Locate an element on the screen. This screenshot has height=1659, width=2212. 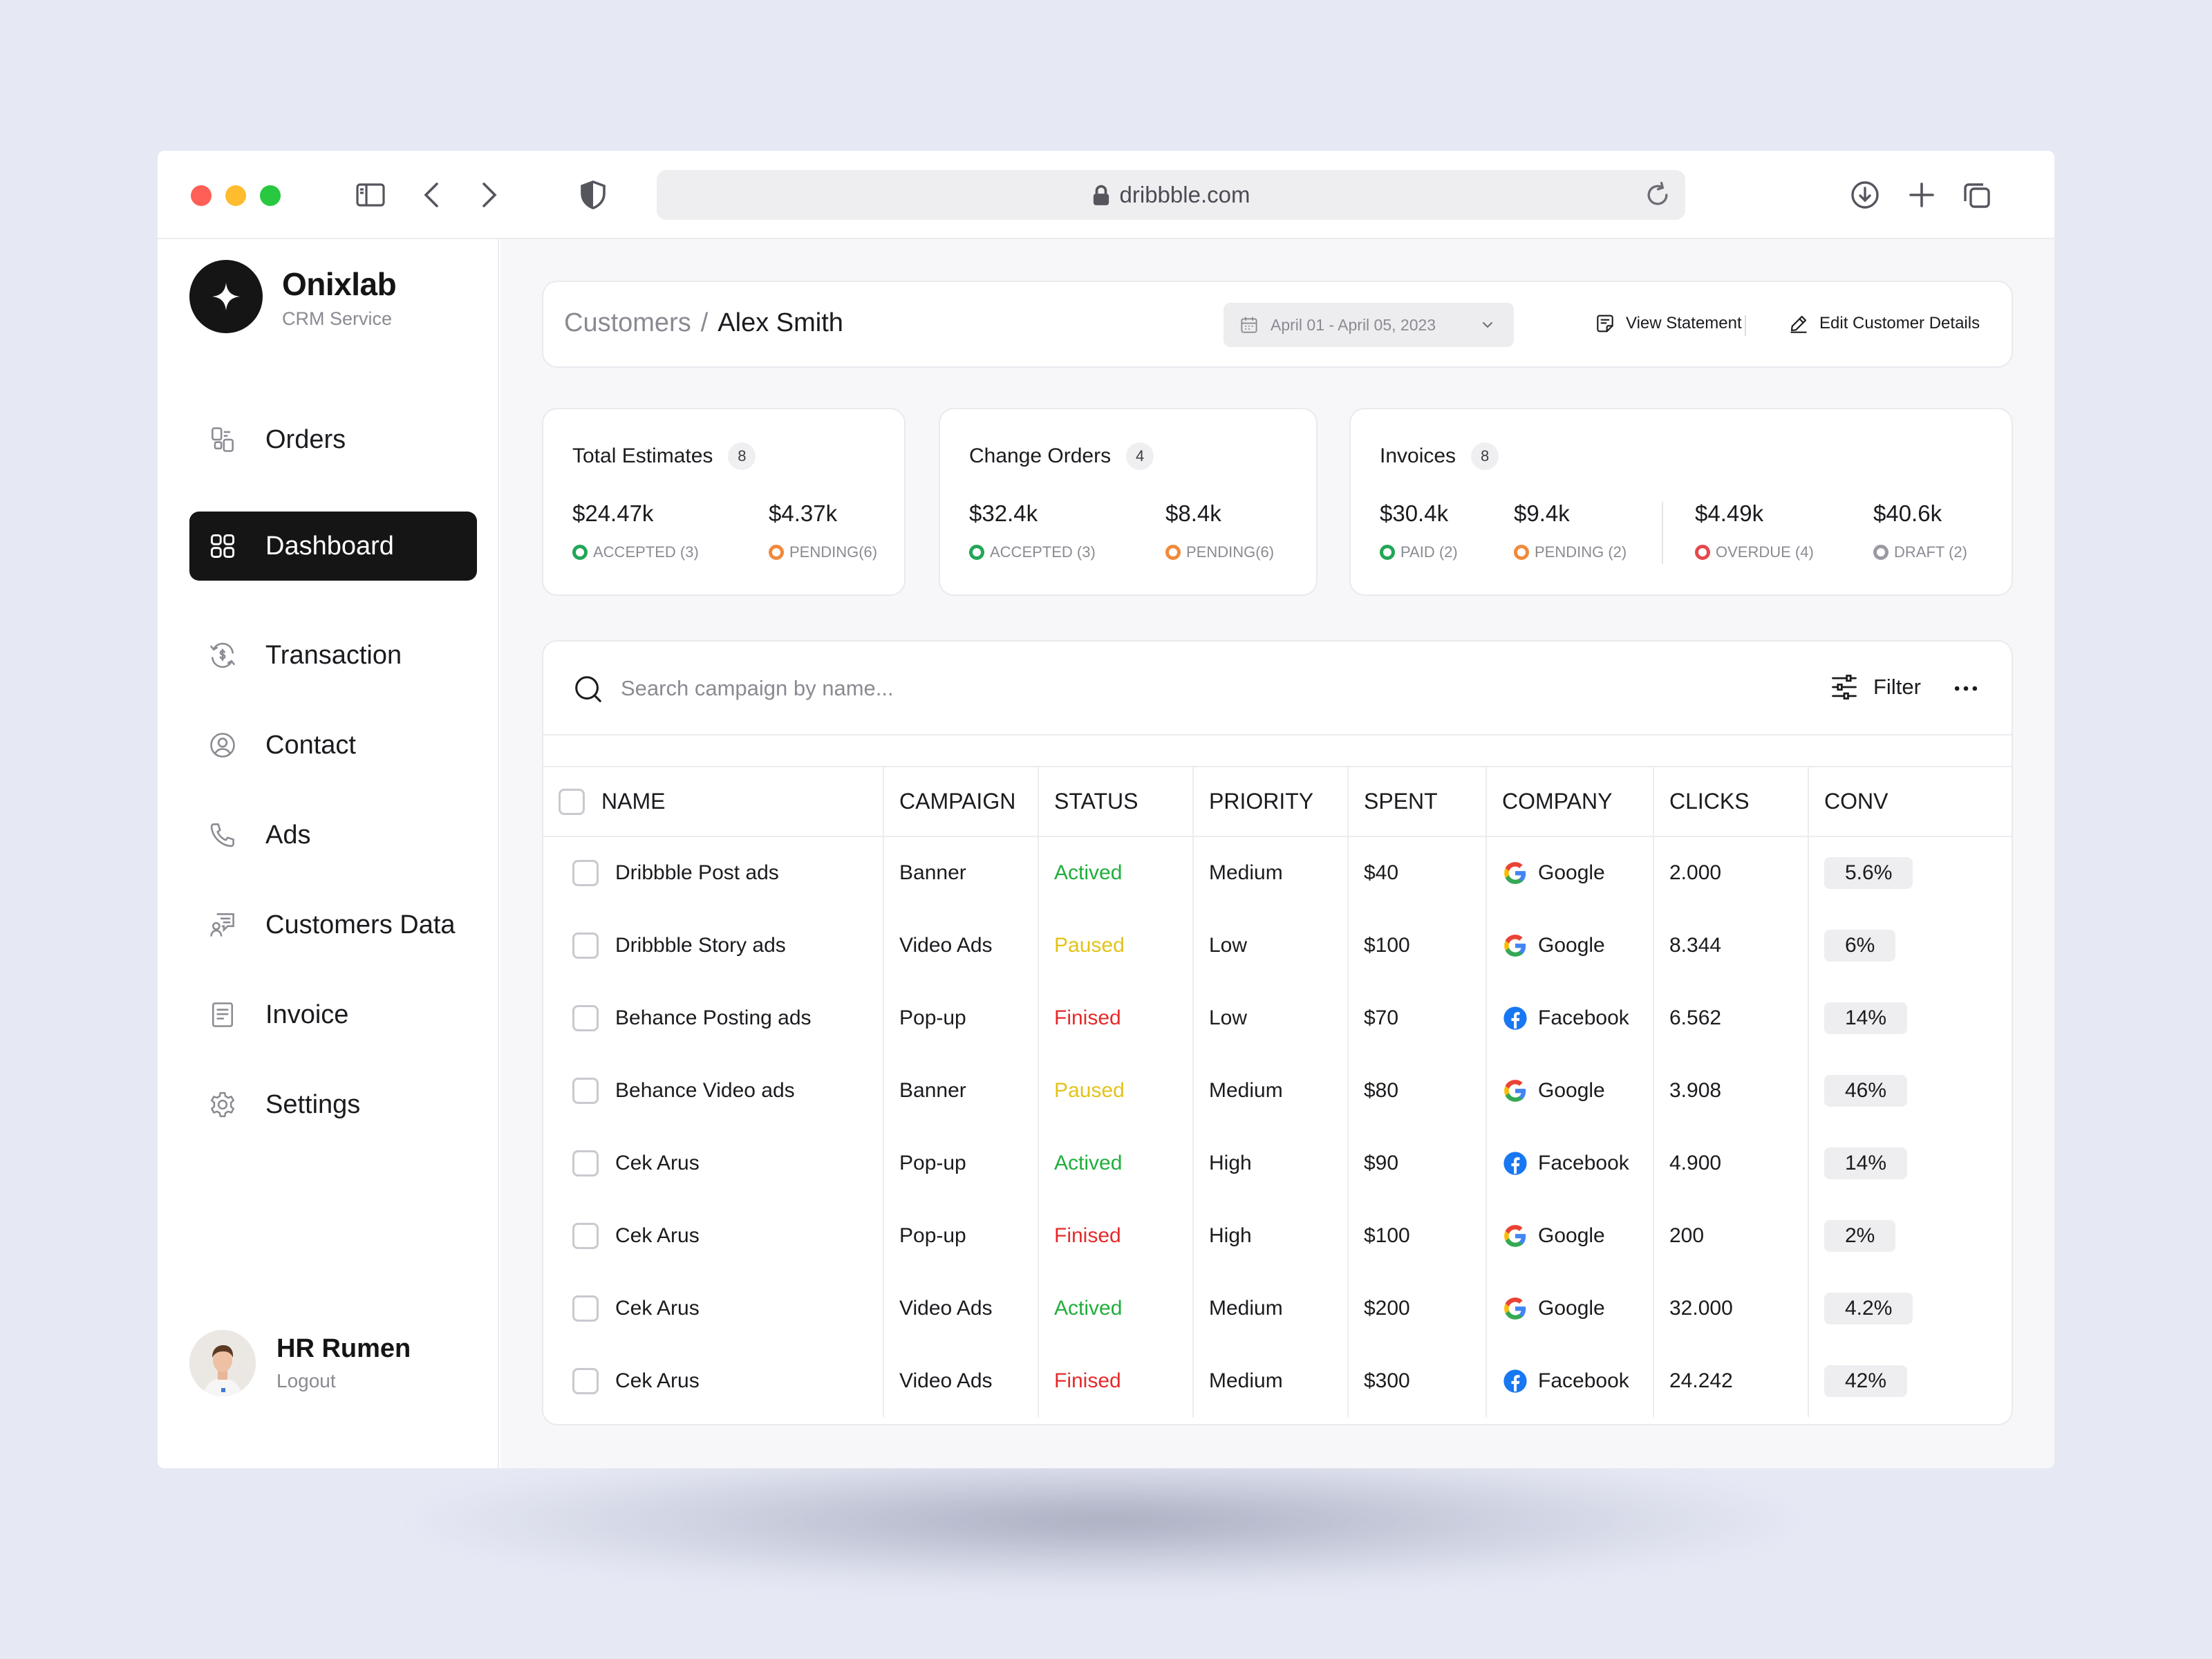
stat-title-text: Change Orders is located at coordinates (1040, 455).